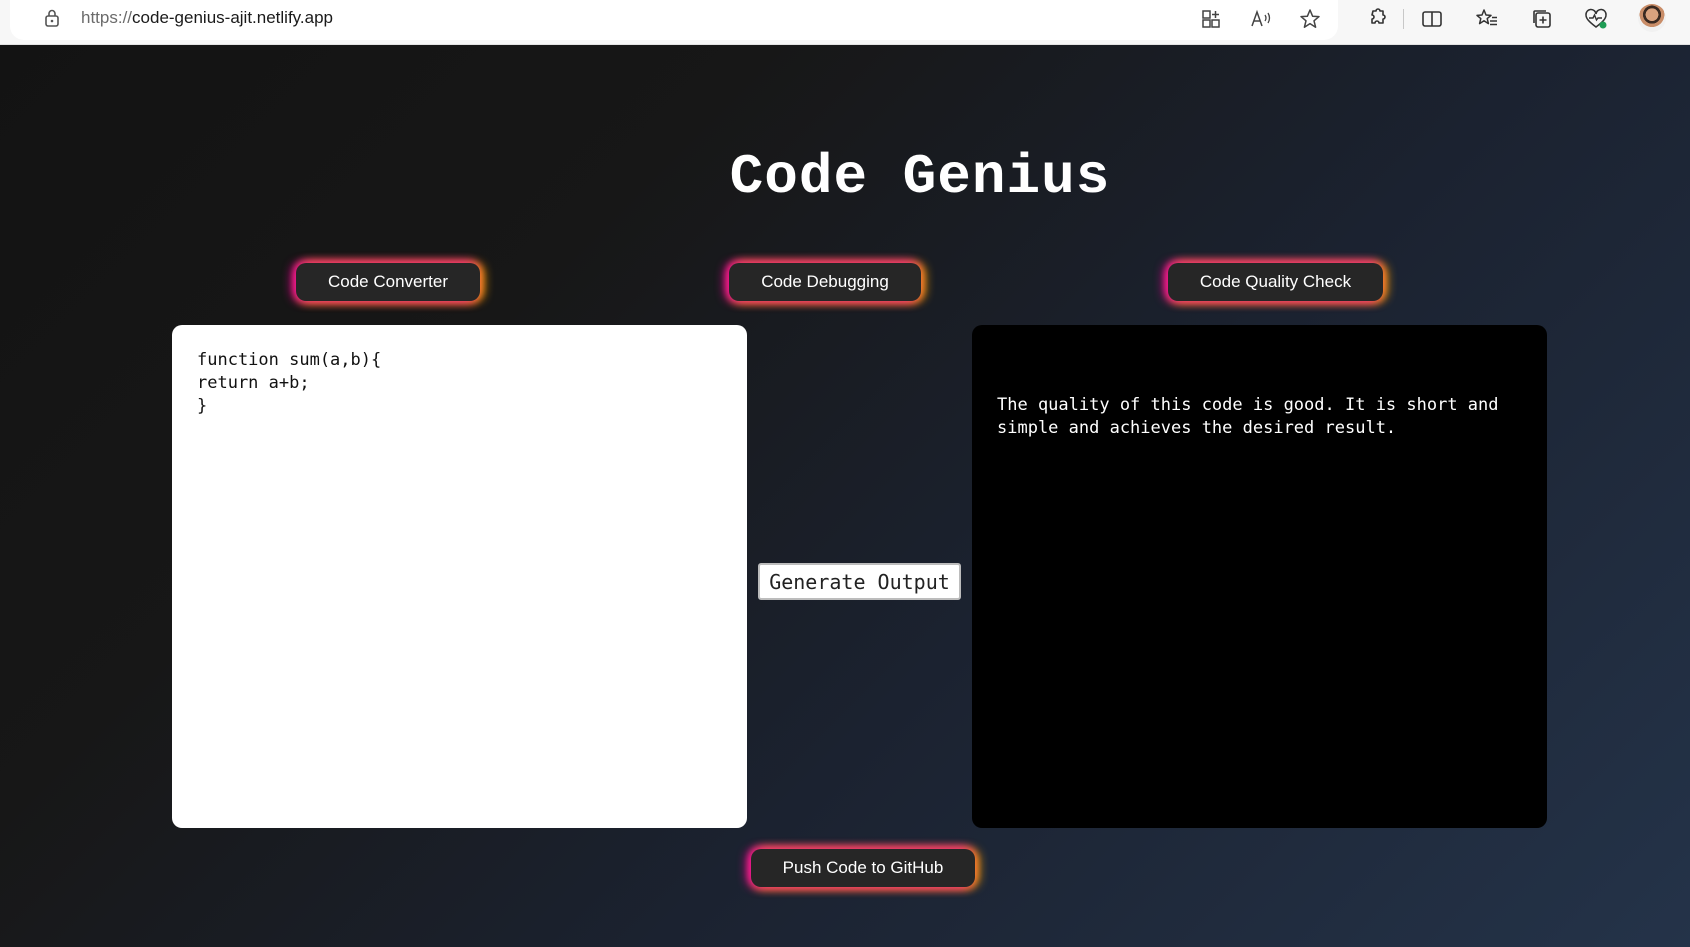 The image size is (1690, 947). What do you see at coordinates (253, 383) in the screenshot?
I see `code-line: return a+b;` at bounding box center [253, 383].